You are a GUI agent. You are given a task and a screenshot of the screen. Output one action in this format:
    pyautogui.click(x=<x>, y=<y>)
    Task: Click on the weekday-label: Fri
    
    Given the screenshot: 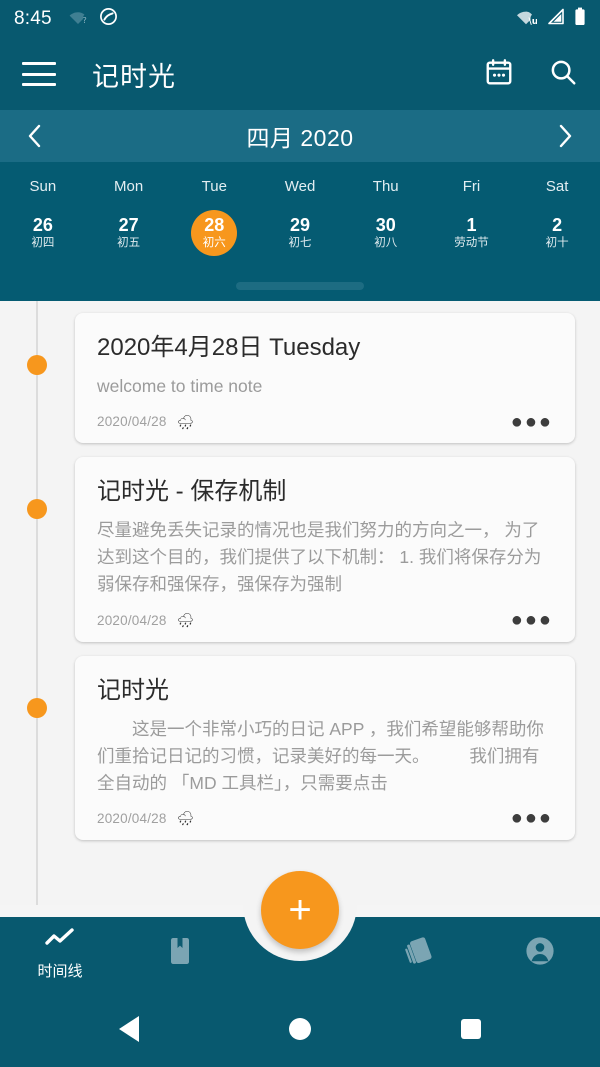 What is the action you would take?
    pyautogui.click(x=471, y=186)
    